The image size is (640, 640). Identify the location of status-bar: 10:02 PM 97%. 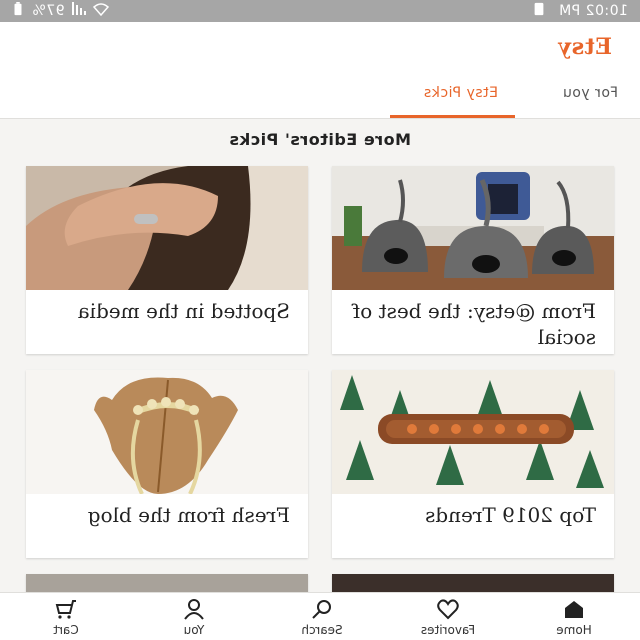
(320, 11).